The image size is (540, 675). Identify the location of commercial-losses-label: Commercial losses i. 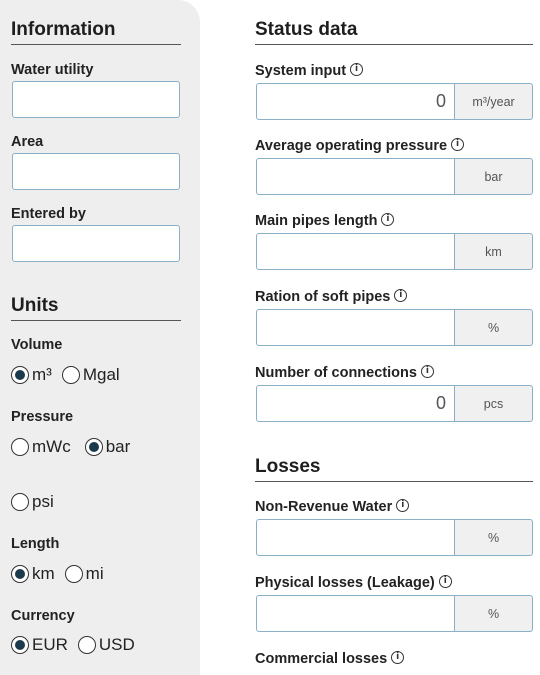
(330, 659).